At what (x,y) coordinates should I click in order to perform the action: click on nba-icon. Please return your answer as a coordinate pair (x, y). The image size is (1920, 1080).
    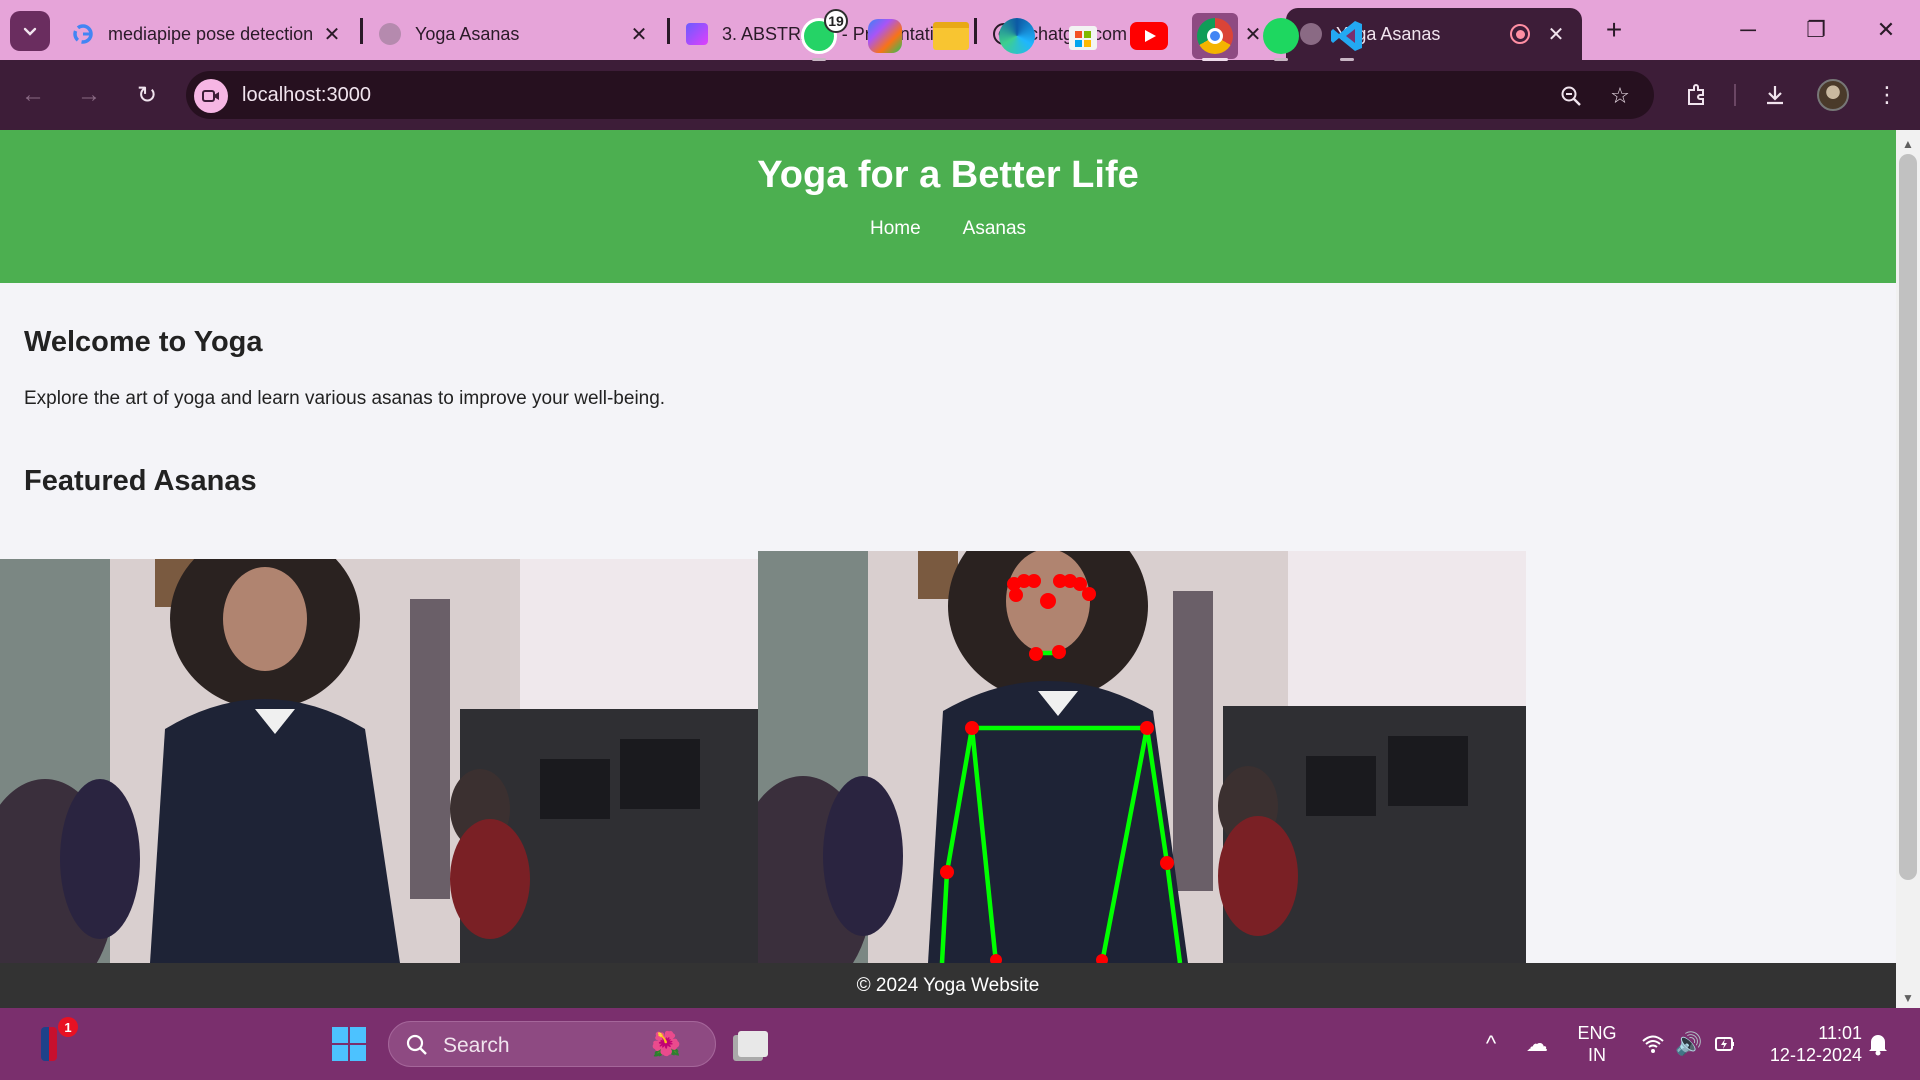
    Looking at the image, I should click on (49, 1044).